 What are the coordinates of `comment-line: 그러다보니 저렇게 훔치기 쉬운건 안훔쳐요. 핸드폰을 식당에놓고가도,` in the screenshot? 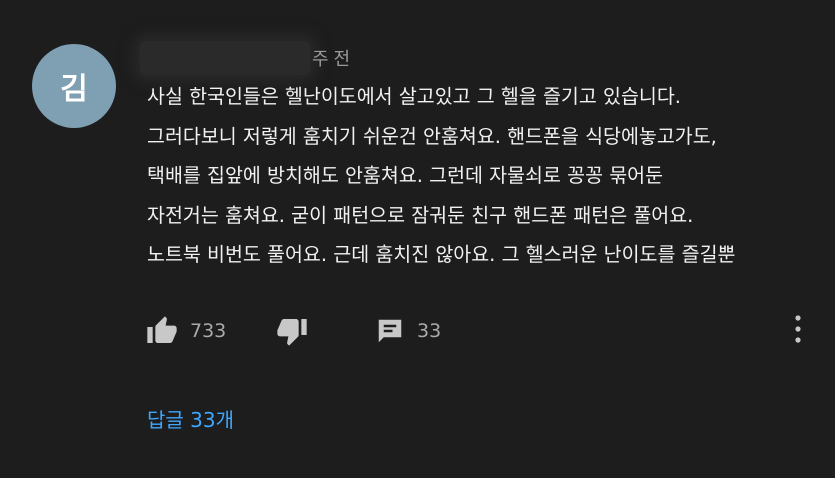 It's located at (432, 136).